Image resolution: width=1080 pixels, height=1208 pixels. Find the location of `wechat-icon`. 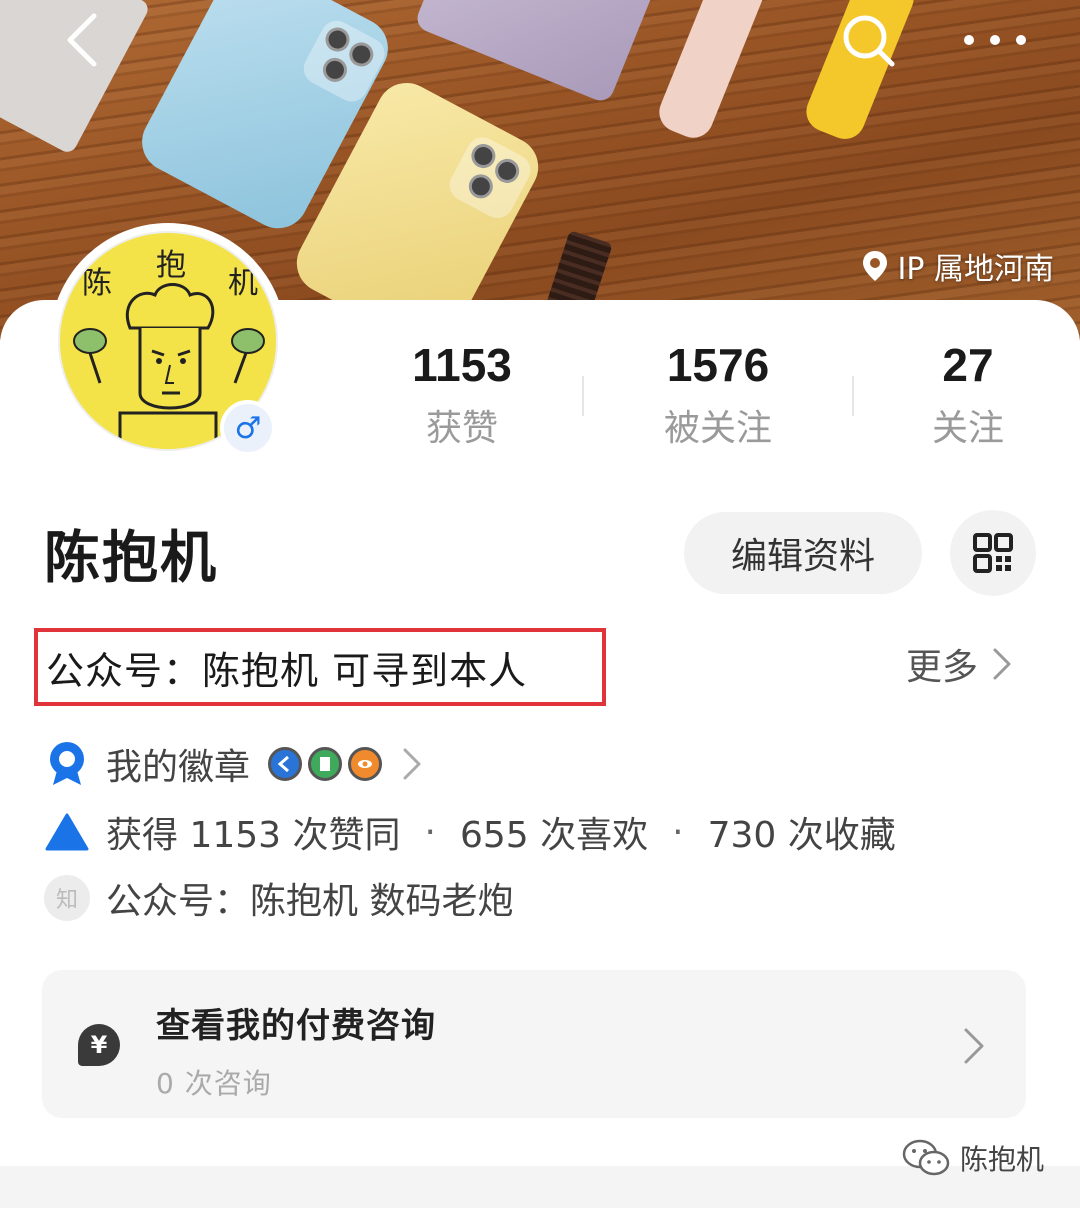

wechat-icon is located at coordinates (926, 1157).